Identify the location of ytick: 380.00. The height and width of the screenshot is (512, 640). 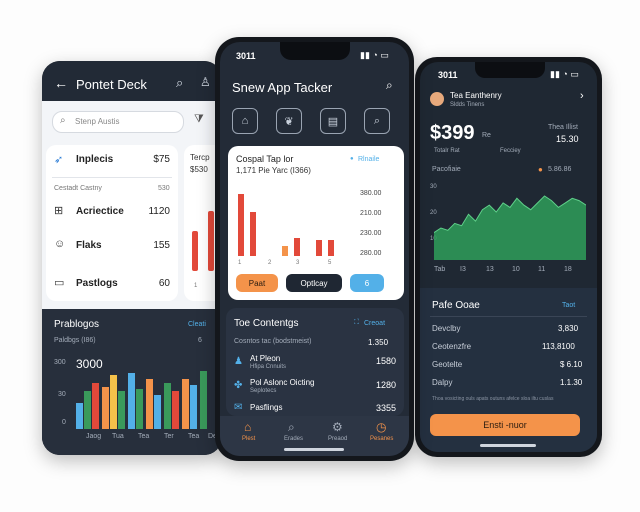
(371, 193).